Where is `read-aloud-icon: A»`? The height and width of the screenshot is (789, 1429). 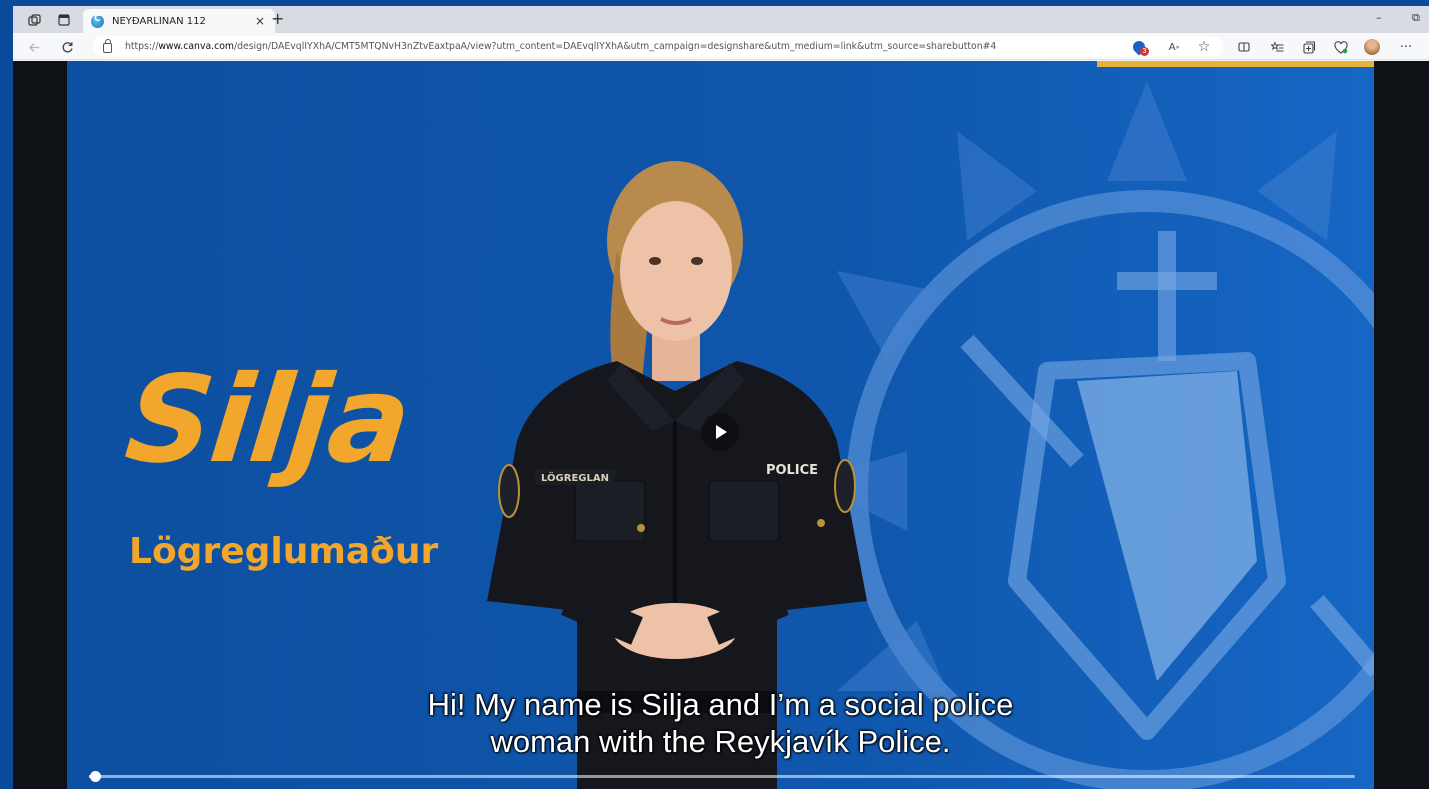
read-aloud-icon: A» is located at coordinates (1174, 47).